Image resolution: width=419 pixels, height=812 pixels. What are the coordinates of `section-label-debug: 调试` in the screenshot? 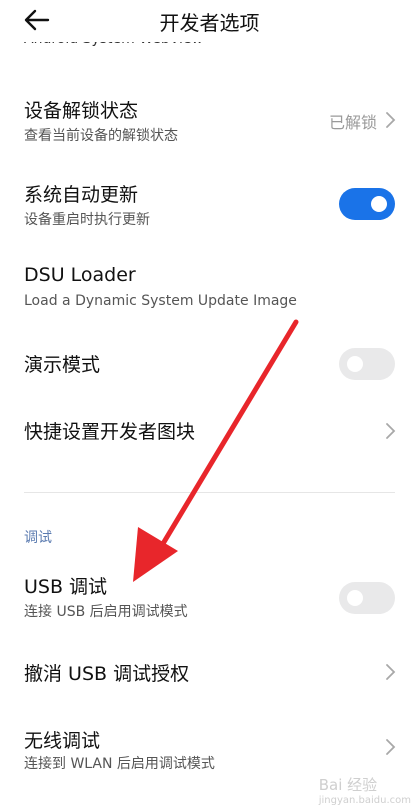 It's located at (38, 538).